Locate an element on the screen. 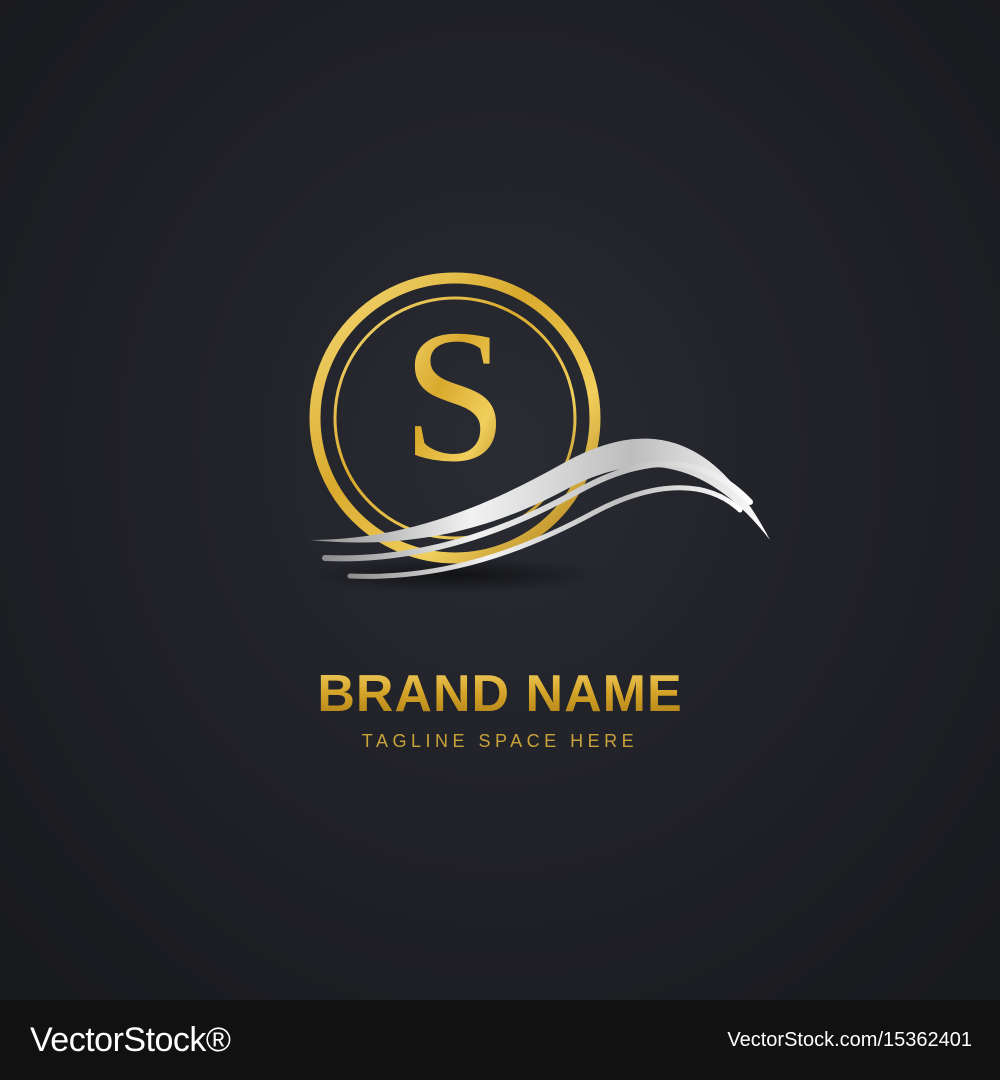  tagline: TAGLINE SPACE HERE is located at coordinates (500, 741).